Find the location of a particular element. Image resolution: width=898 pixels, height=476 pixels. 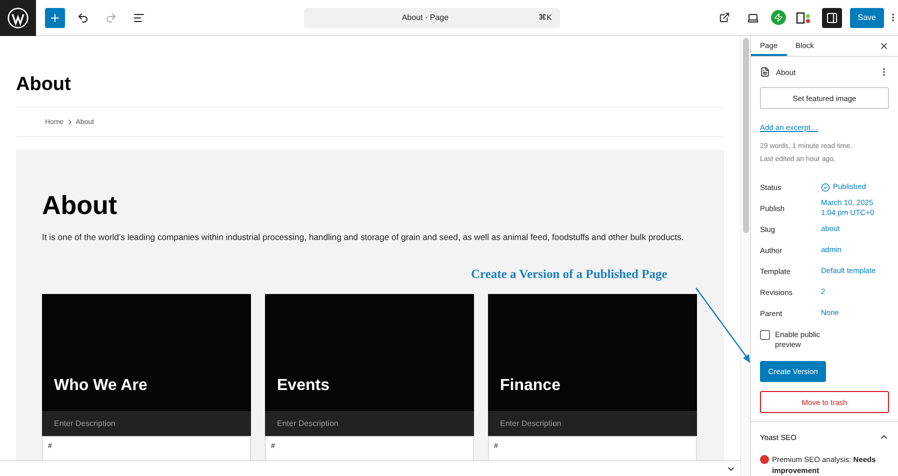

check-circle-icon is located at coordinates (825, 187).